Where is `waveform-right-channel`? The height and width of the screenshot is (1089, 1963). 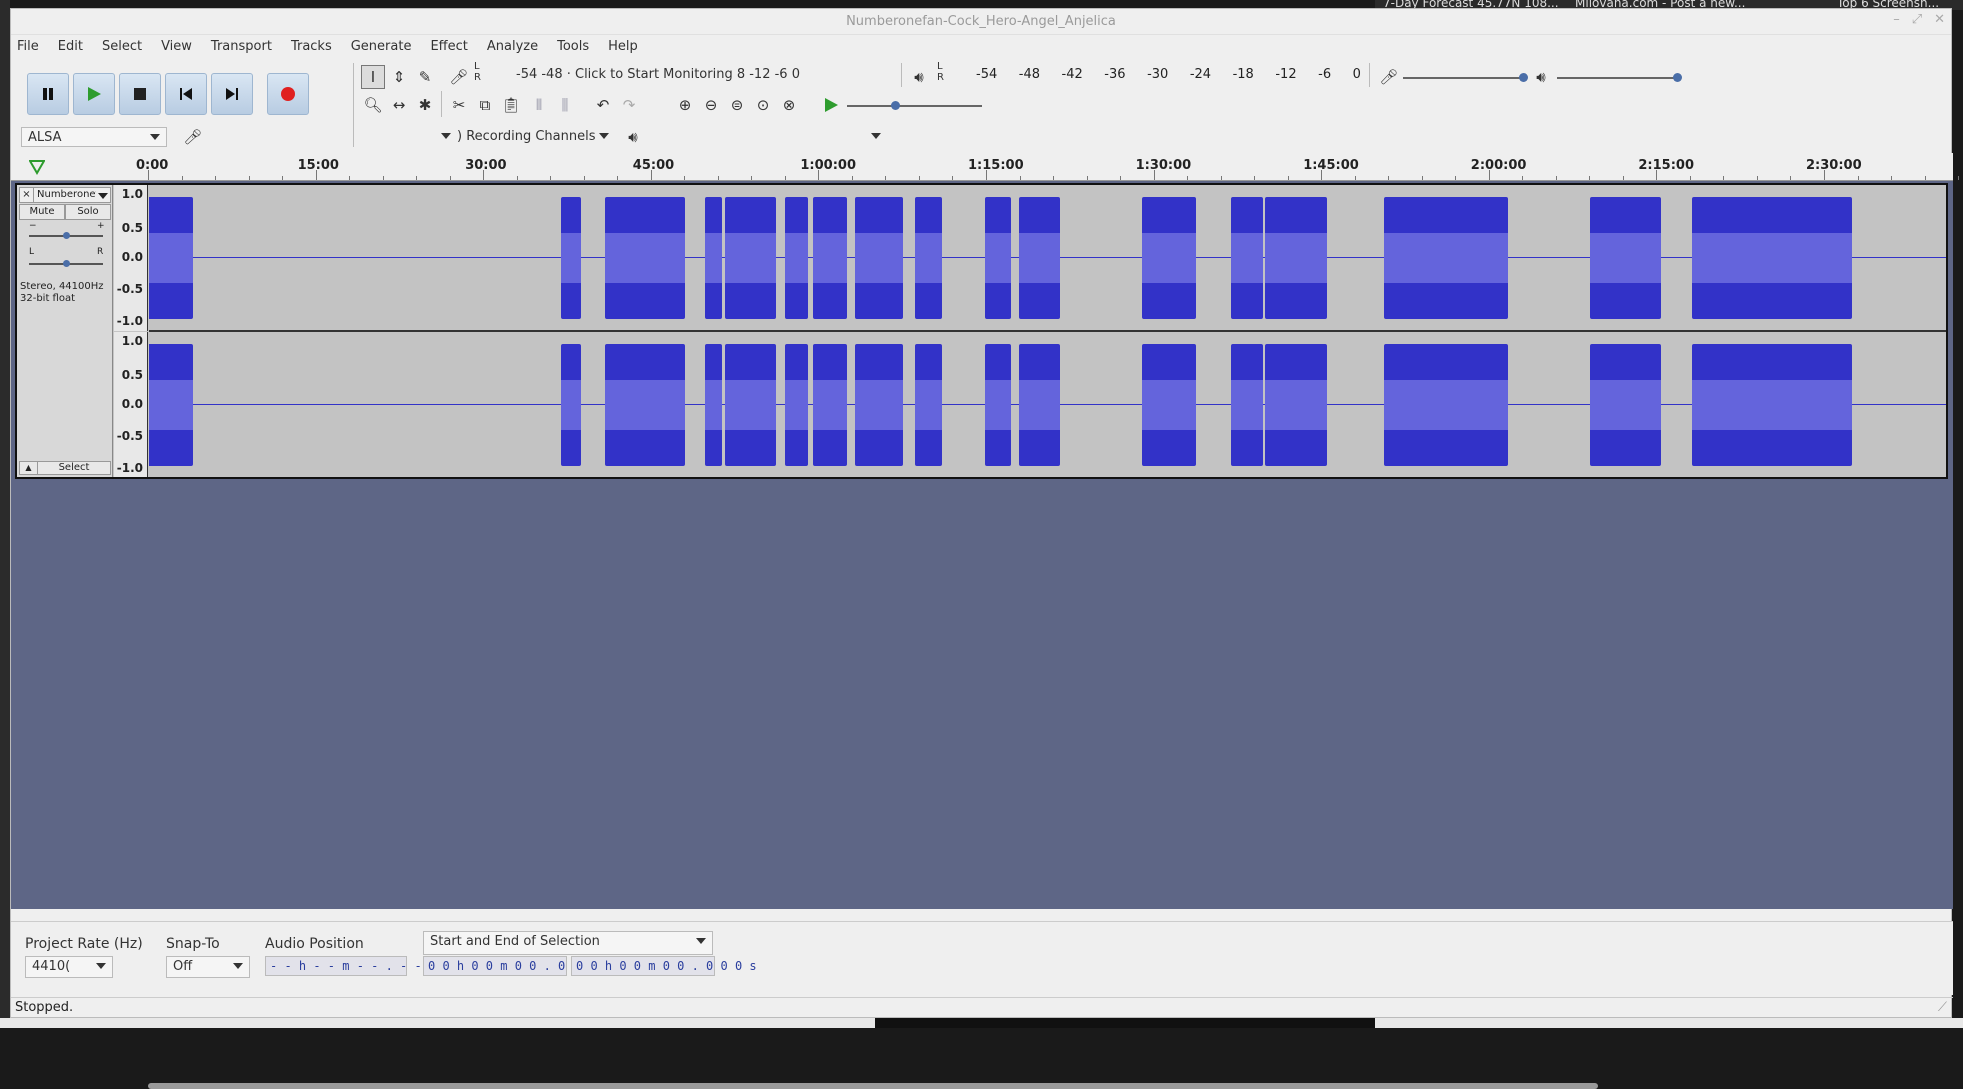 waveform-right-channel is located at coordinates (1047, 404).